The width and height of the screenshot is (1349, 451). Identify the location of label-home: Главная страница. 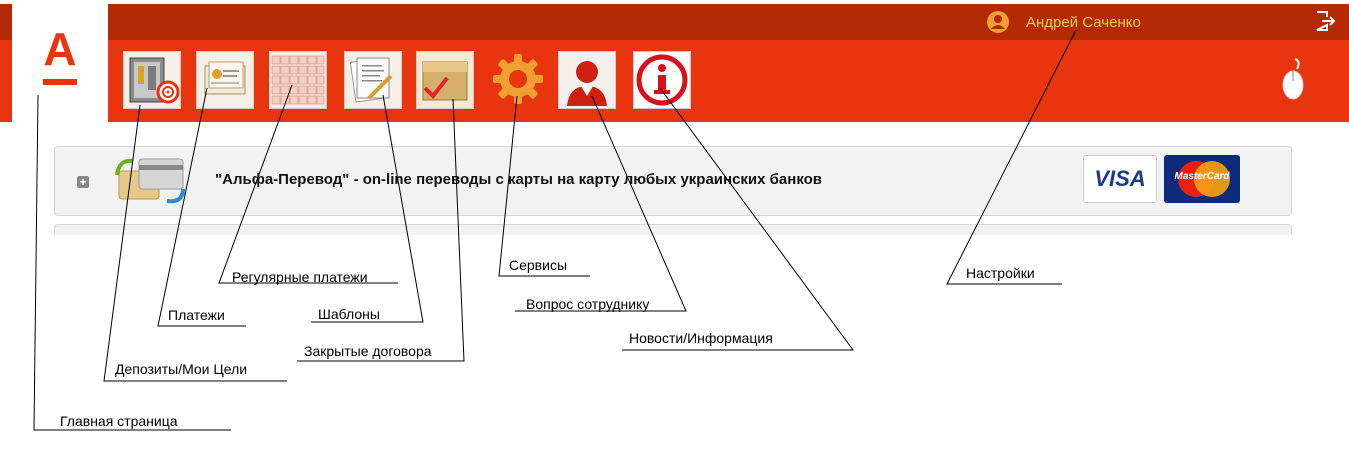
(119, 421).